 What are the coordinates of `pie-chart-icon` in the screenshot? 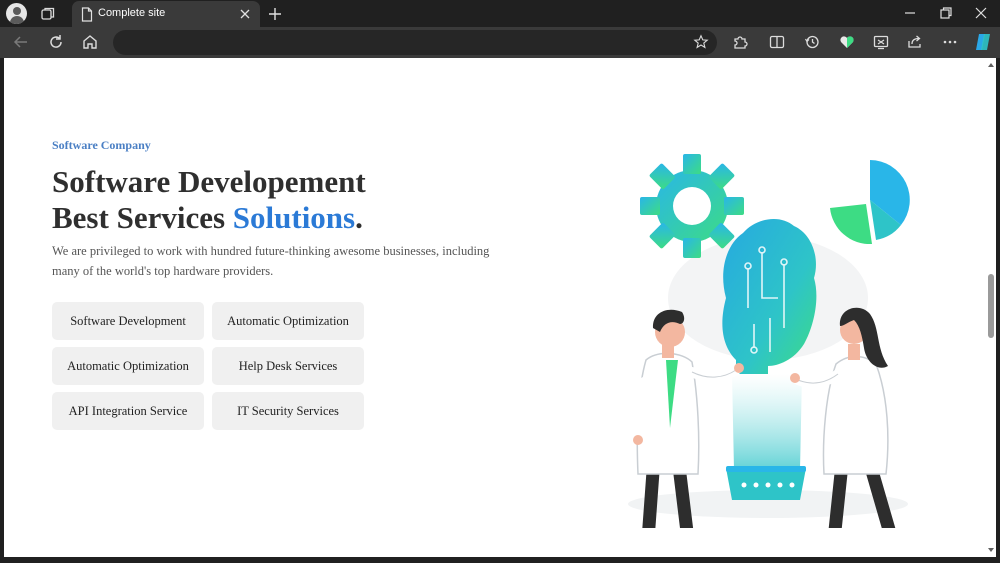 It's located at (870, 202).